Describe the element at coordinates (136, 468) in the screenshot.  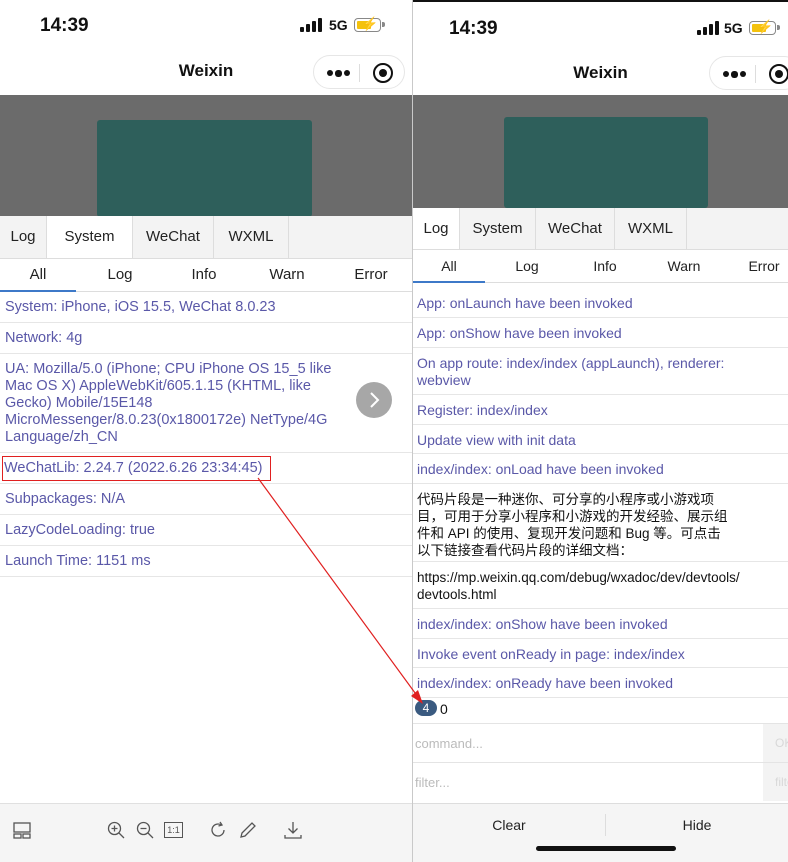
I see `wechatlib-row: WeChatLib: 2.24.7 (2022.6.26 23:34:45)` at that location.